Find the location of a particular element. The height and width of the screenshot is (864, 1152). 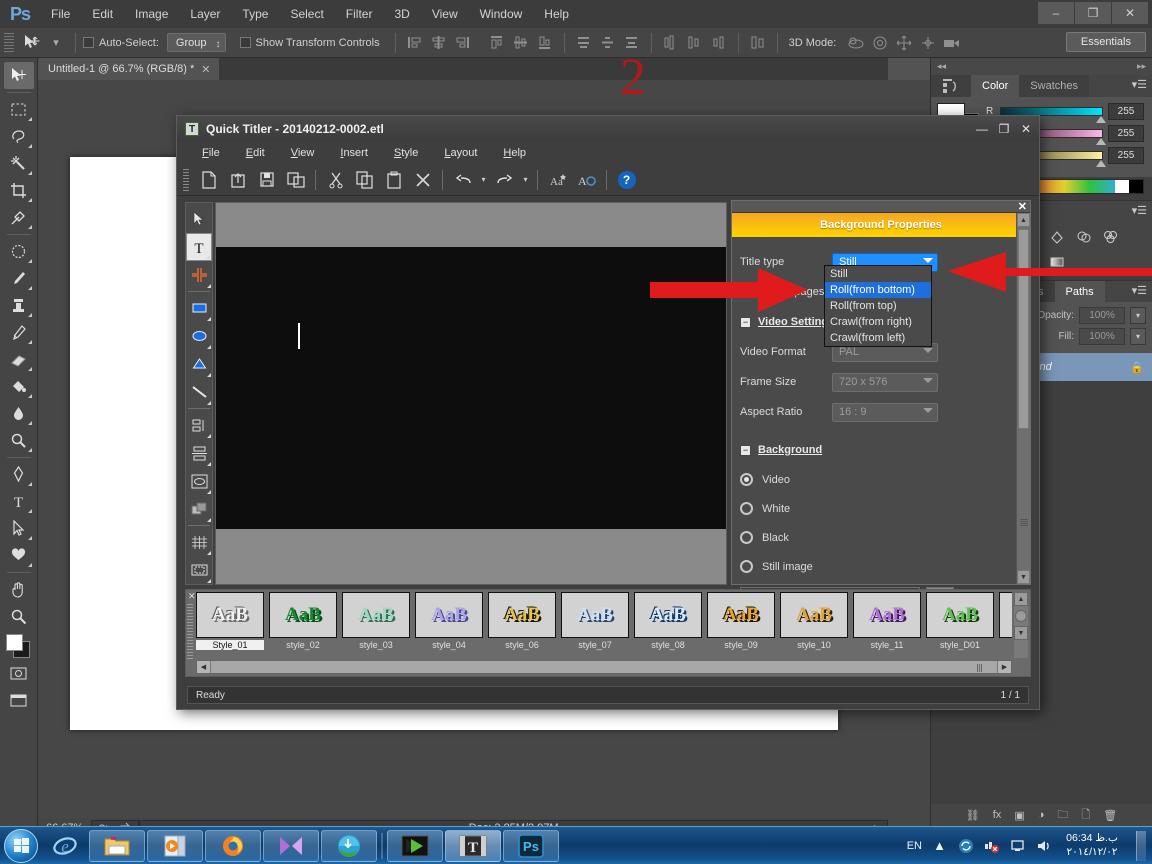

radio-background-white: White is located at coordinates (878, 508).